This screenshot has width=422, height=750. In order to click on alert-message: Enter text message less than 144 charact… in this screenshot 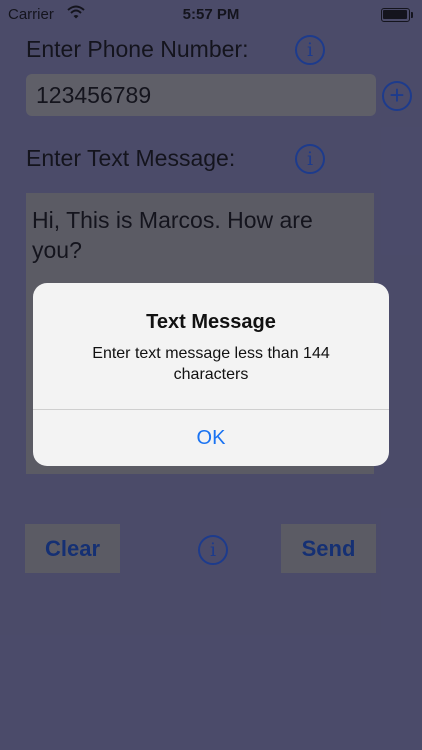, I will do `click(211, 364)`.